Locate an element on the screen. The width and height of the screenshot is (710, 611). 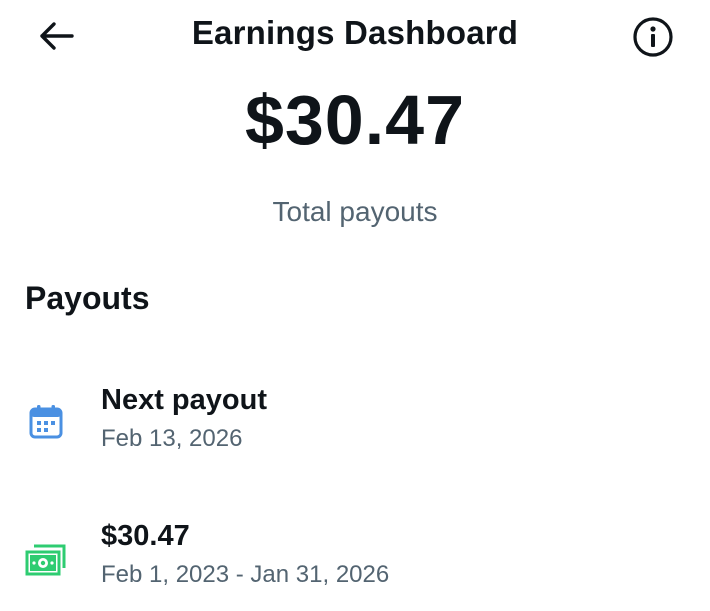
header-bar: Earnings Dashboard is located at coordinates (355, 36).